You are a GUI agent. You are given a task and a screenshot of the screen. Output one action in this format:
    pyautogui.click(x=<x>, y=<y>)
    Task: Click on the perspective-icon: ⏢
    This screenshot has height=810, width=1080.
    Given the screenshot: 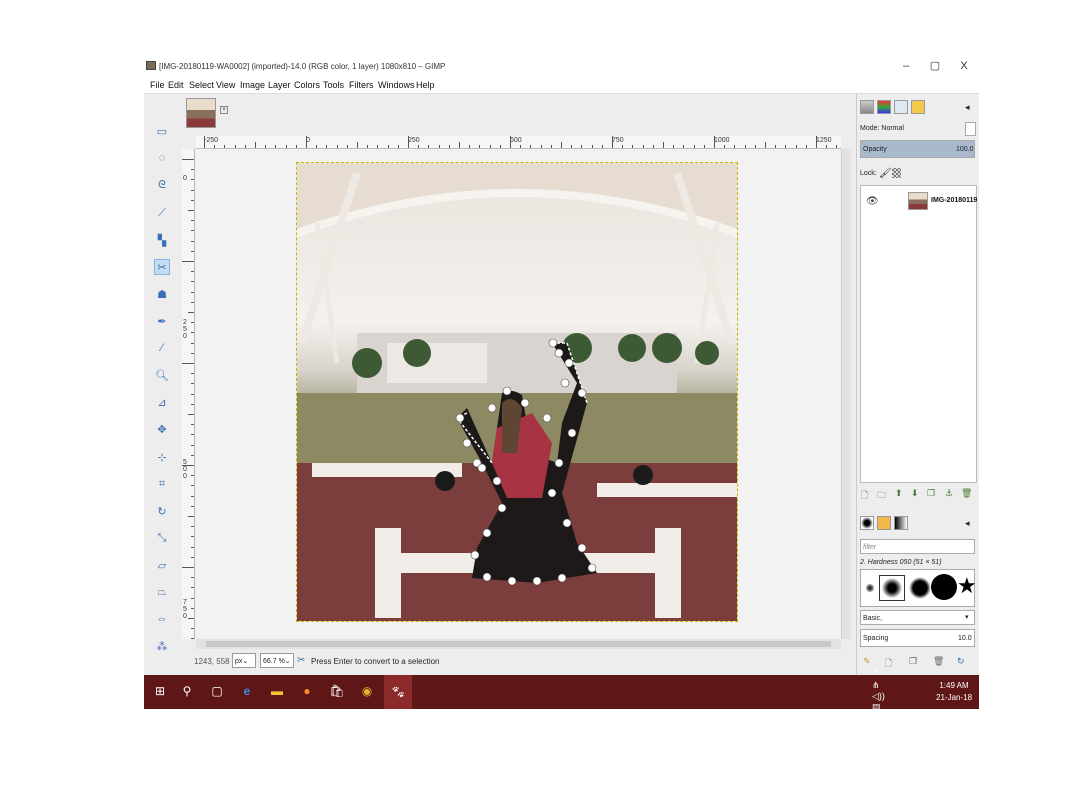 What is the action you would take?
    pyautogui.click(x=162, y=592)
    